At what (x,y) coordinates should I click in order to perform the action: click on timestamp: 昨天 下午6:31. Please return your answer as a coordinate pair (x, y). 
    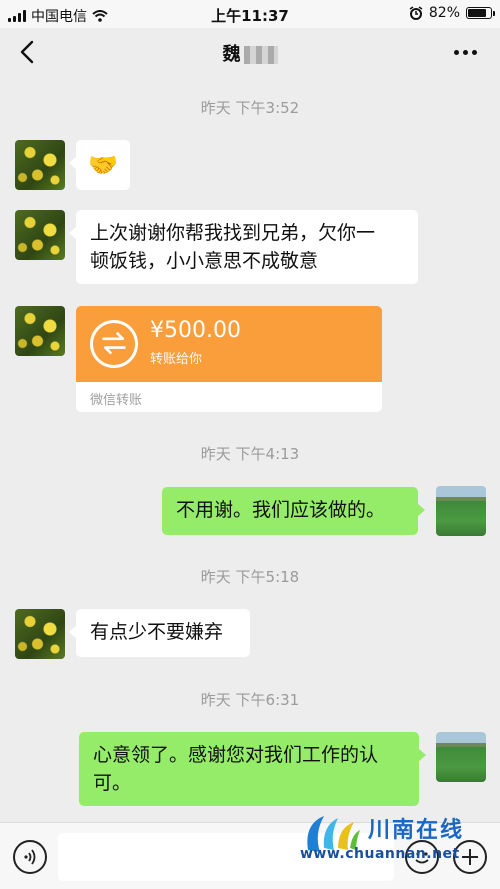
    Looking at the image, I should click on (250, 700).